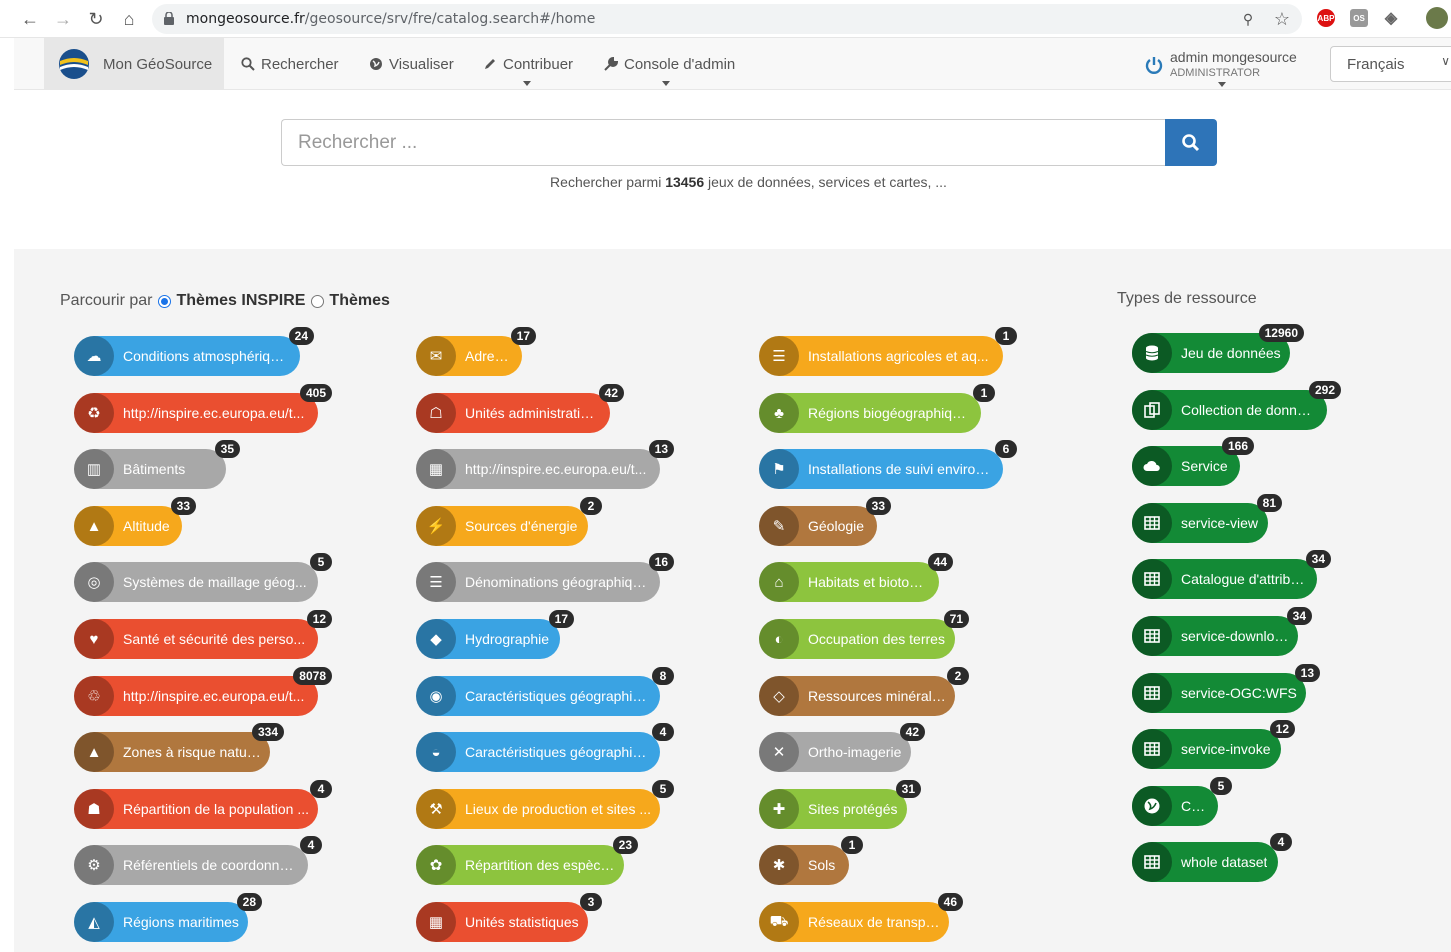 Image resolution: width=1451 pixels, height=952 pixels. Describe the element at coordinates (129, 19) in the screenshot. I see `home-icon: ⌂` at that location.